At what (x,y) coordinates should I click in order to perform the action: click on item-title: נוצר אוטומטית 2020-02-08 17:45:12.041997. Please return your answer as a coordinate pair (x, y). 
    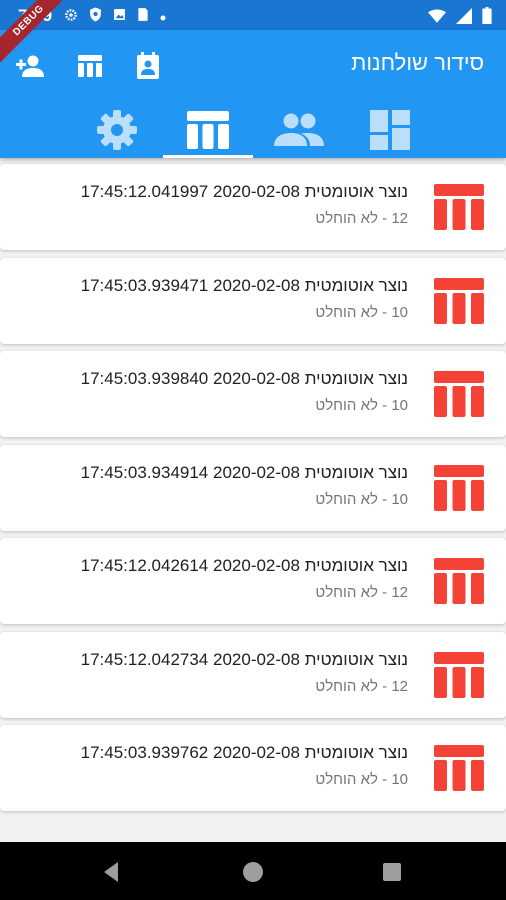
    Looking at the image, I should click on (244, 191).